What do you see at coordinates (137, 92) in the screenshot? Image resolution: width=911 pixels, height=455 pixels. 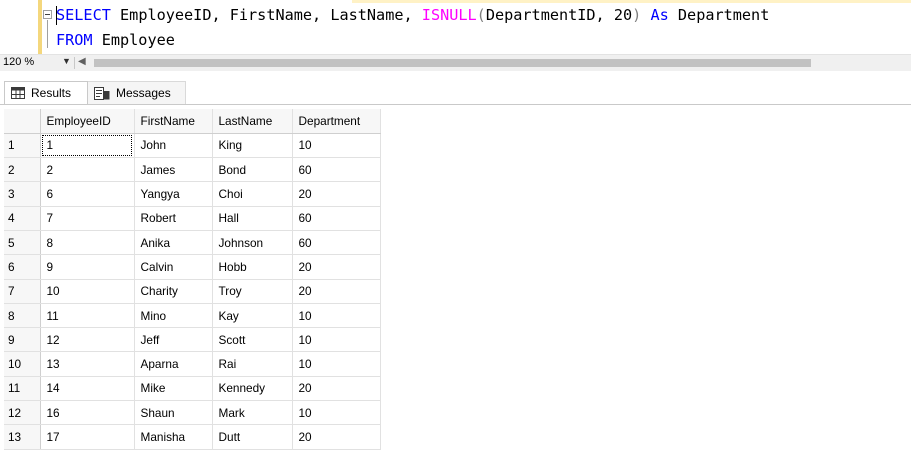 I see `tab-messages: Messages` at bounding box center [137, 92].